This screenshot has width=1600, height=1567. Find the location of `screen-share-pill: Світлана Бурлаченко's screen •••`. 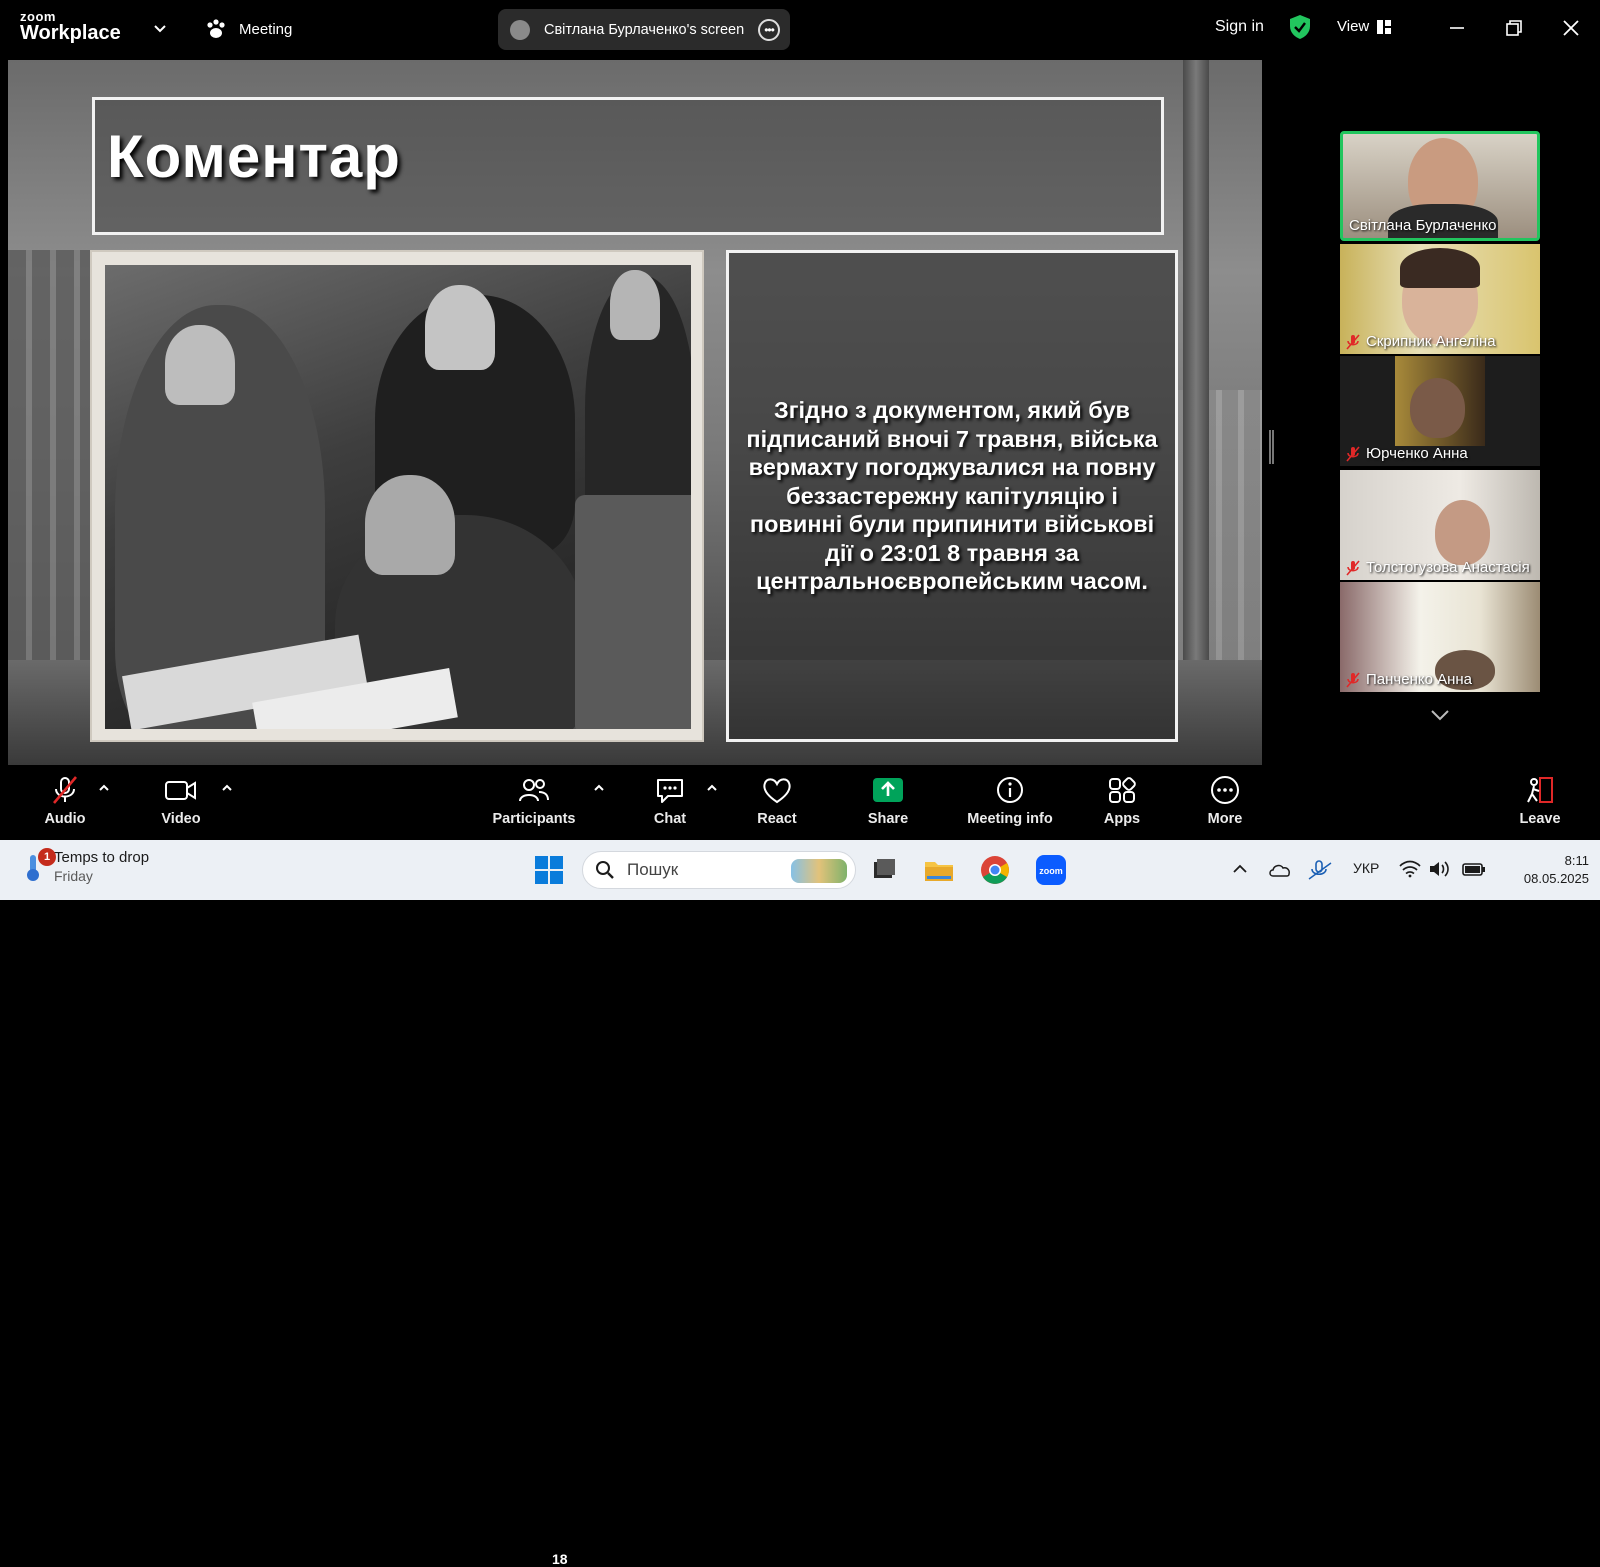

screen-share-pill: Світлана Бурлаченко's screen ••• is located at coordinates (644, 29).